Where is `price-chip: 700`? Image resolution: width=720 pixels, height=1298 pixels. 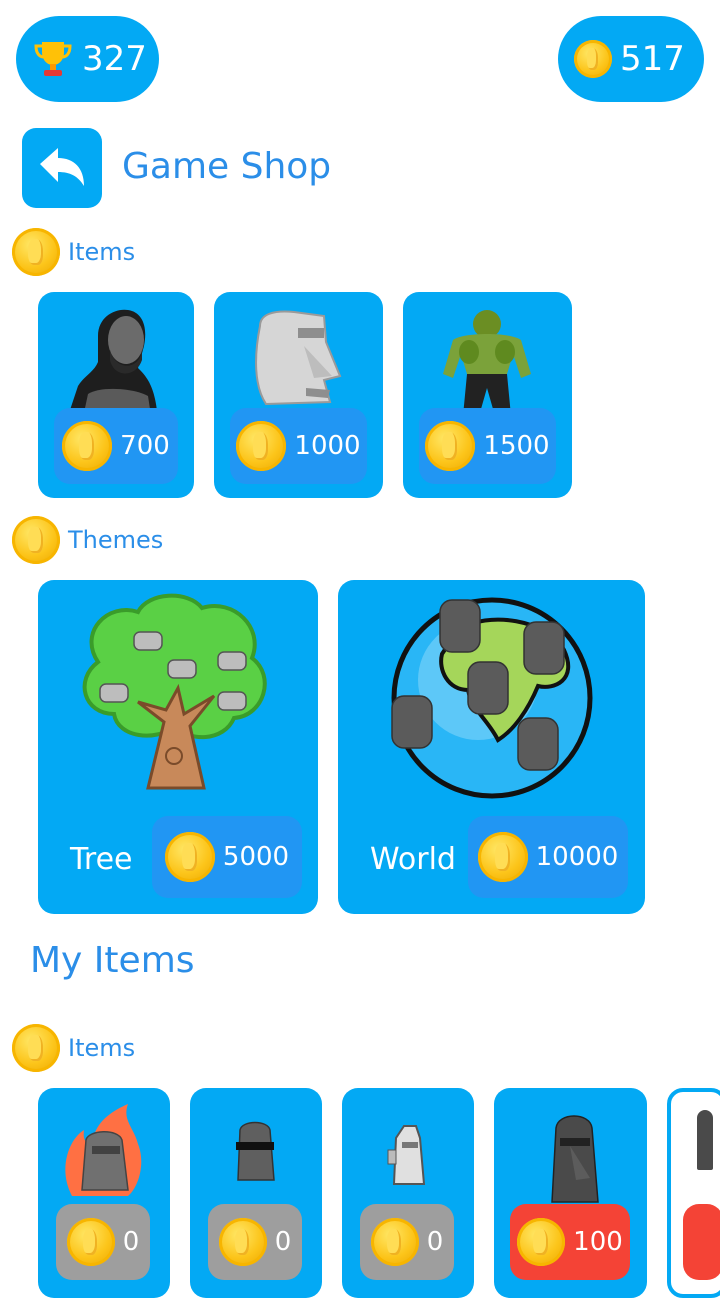 price-chip: 700 is located at coordinates (116, 446).